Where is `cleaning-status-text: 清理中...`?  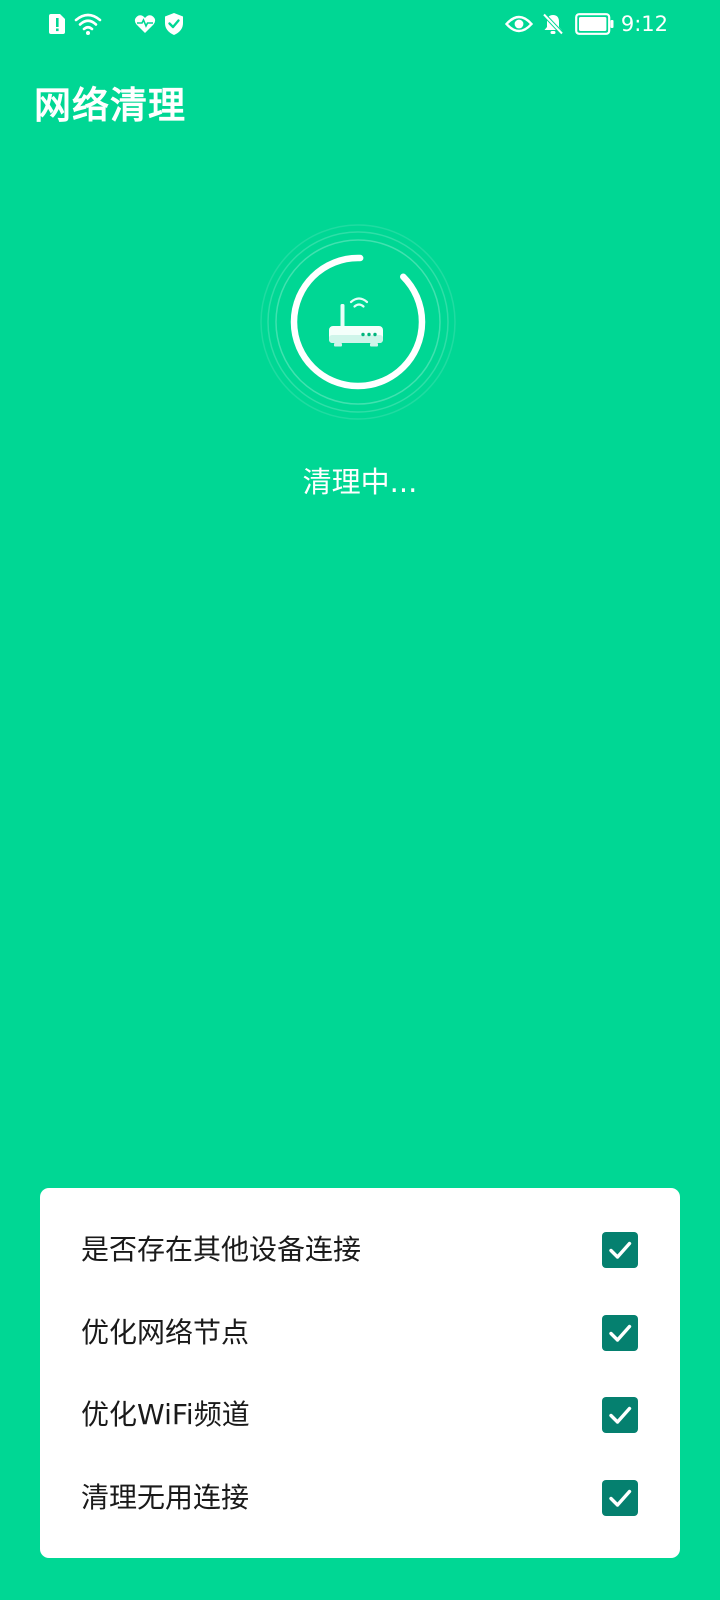 cleaning-status-text: 清理中... is located at coordinates (360, 482).